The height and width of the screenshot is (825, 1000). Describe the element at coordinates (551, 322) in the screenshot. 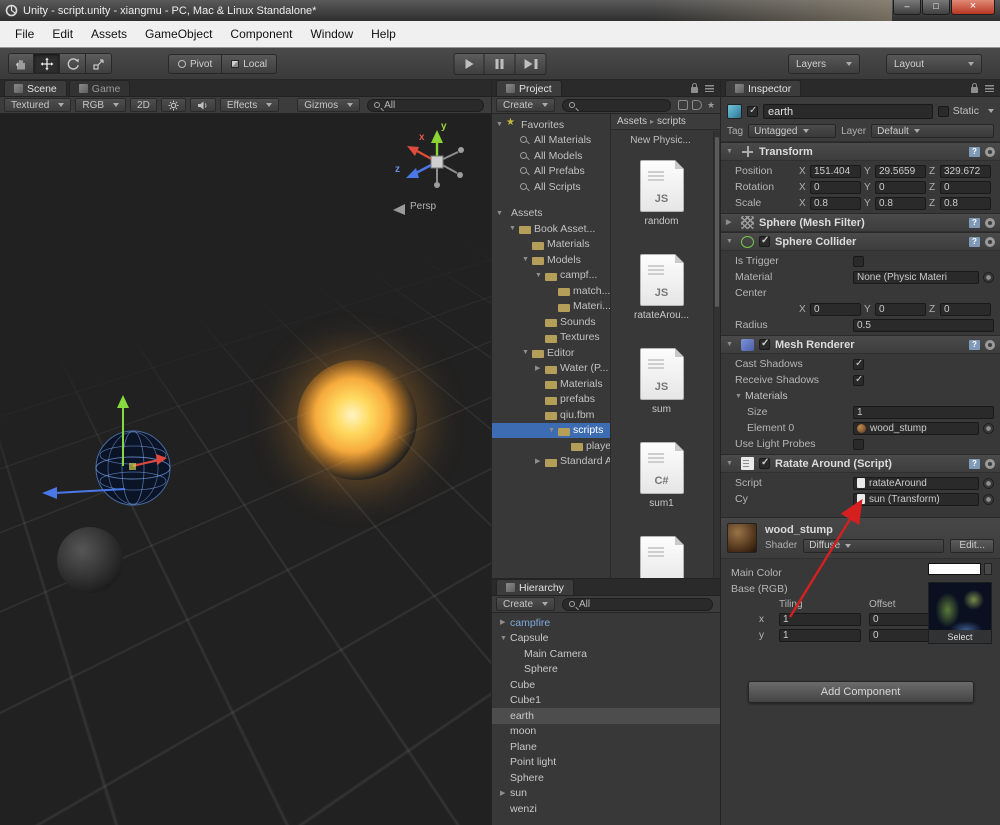

I see `project-tree-item: Sounds` at that location.